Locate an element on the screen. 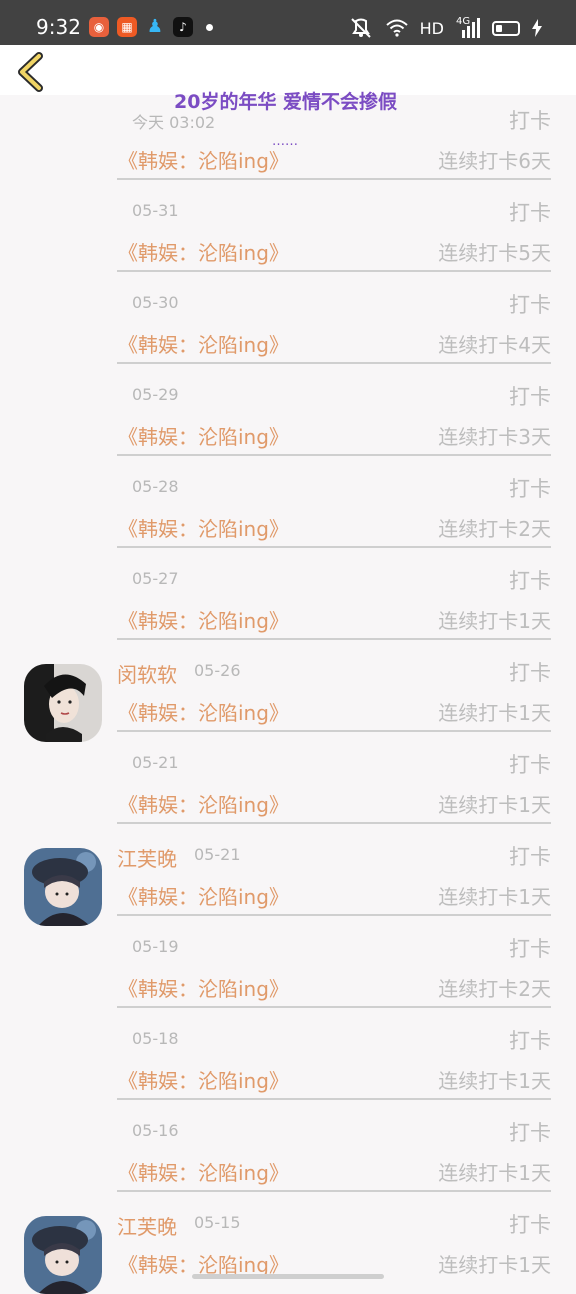  checkin-date: 05-31 is located at coordinates (155, 210).